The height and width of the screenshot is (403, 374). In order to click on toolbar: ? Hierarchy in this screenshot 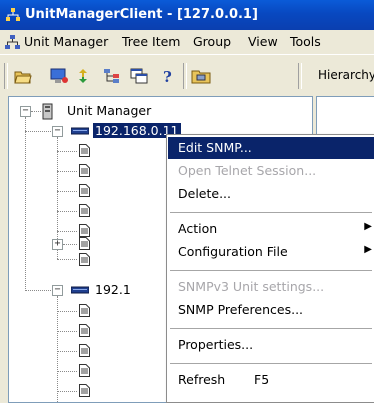, I will do `click(187, 74)`.